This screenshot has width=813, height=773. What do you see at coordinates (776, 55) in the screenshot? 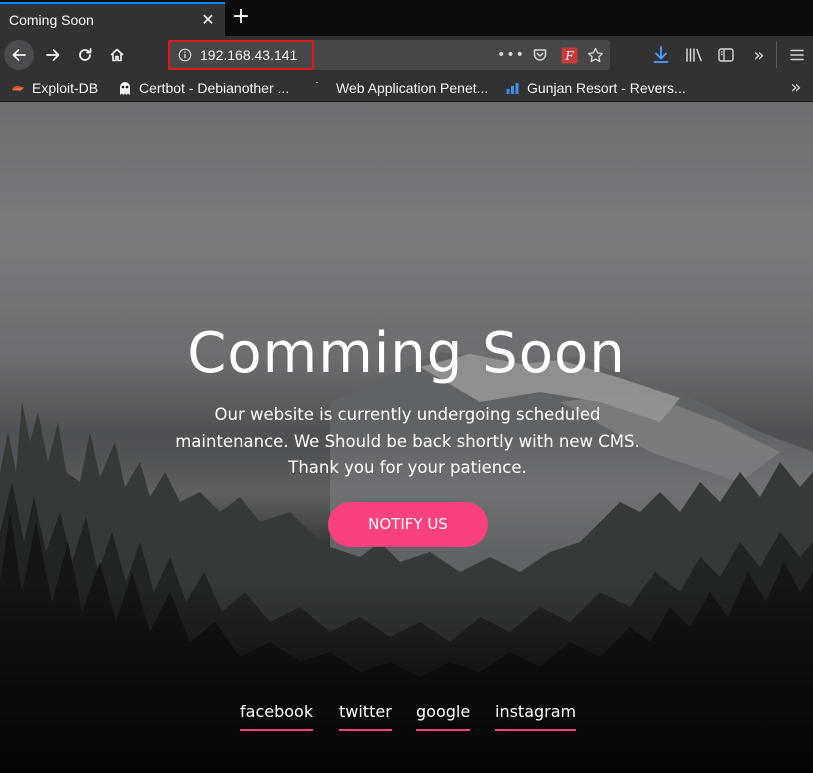
I see `toolbar-divider` at bounding box center [776, 55].